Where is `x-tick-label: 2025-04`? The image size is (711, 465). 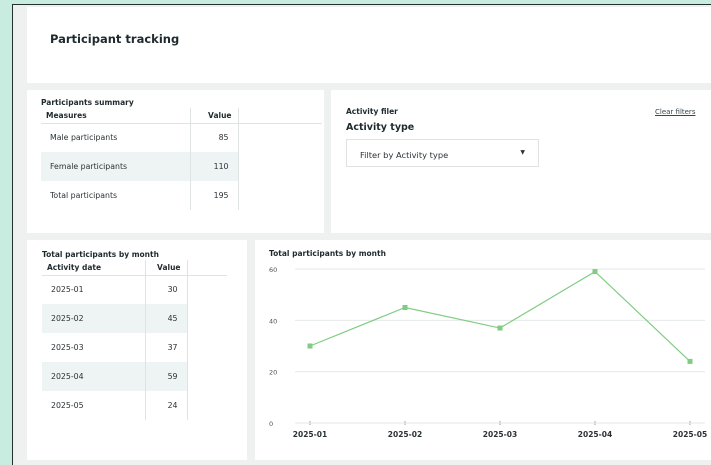 x-tick-label: 2025-04 is located at coordinates (595, 434).